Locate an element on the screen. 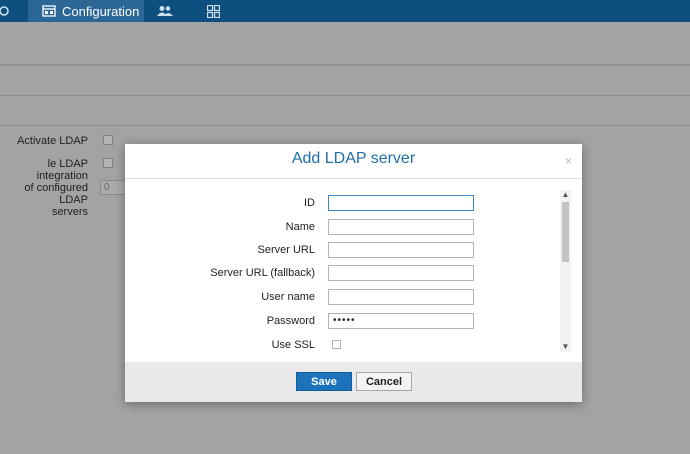  form-row-user-name: User name is located at coordinates (340, 298).